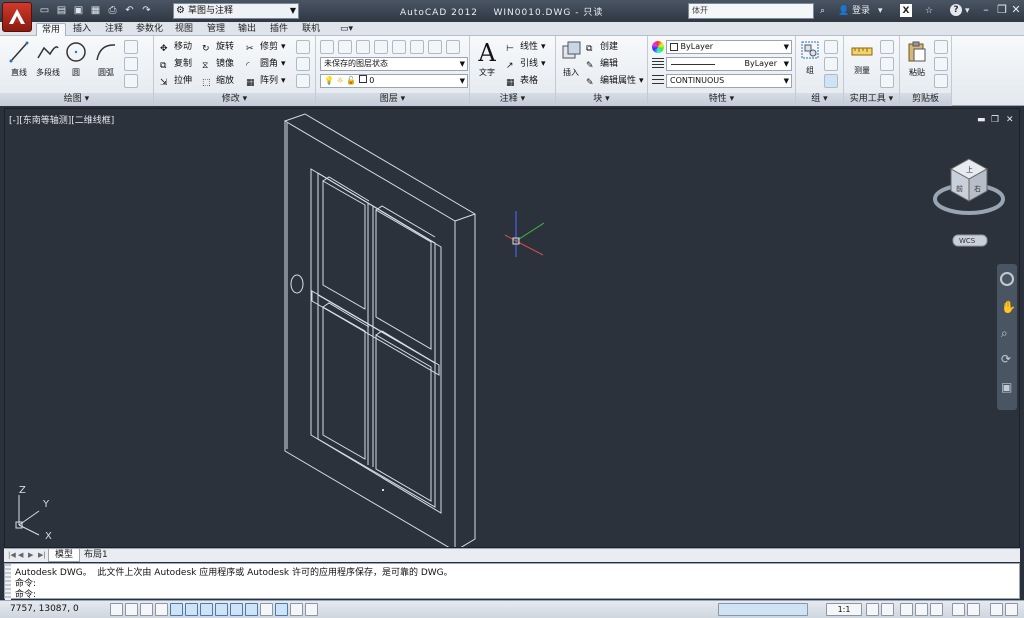 The height and width of the screenshot is (618, 1024). I want to click on tab-insert: 插入, so click(82, 29).